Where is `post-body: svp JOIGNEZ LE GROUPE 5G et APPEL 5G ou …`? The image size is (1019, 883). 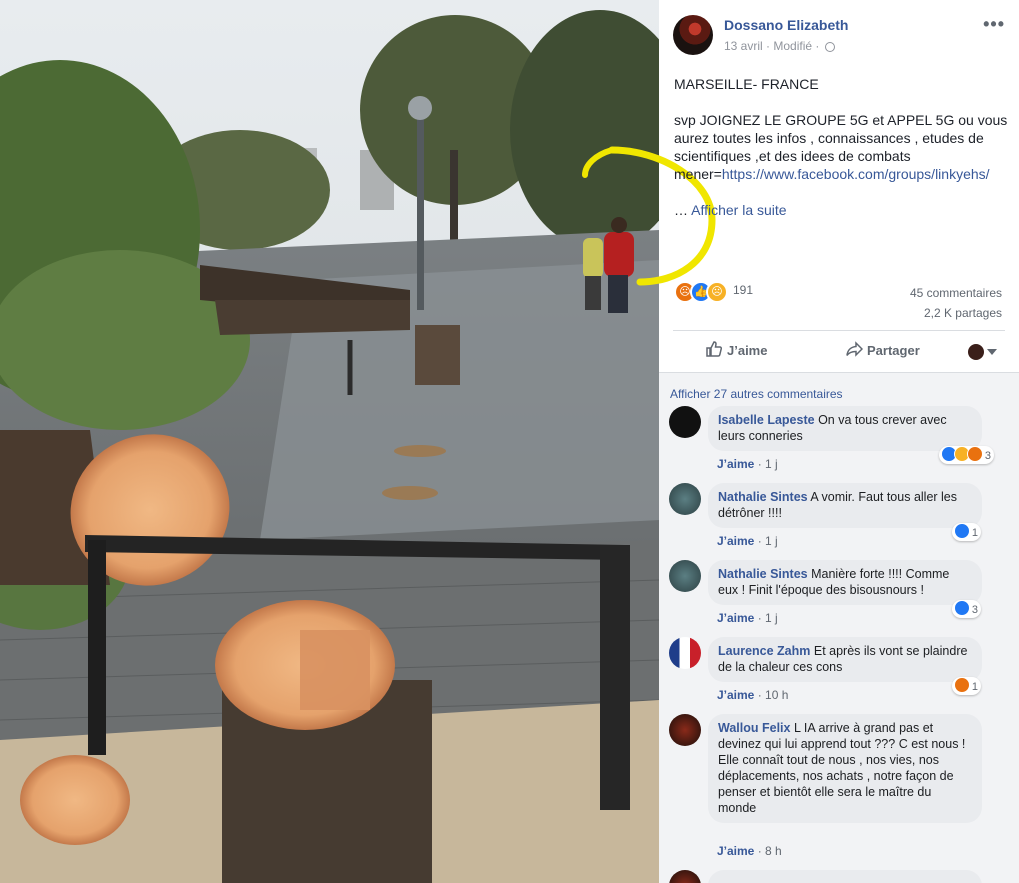 post-body: svp JOIGNEZ LE GROUPE 5G et APPEL 5G ou … is located at coordinates (841, 147).